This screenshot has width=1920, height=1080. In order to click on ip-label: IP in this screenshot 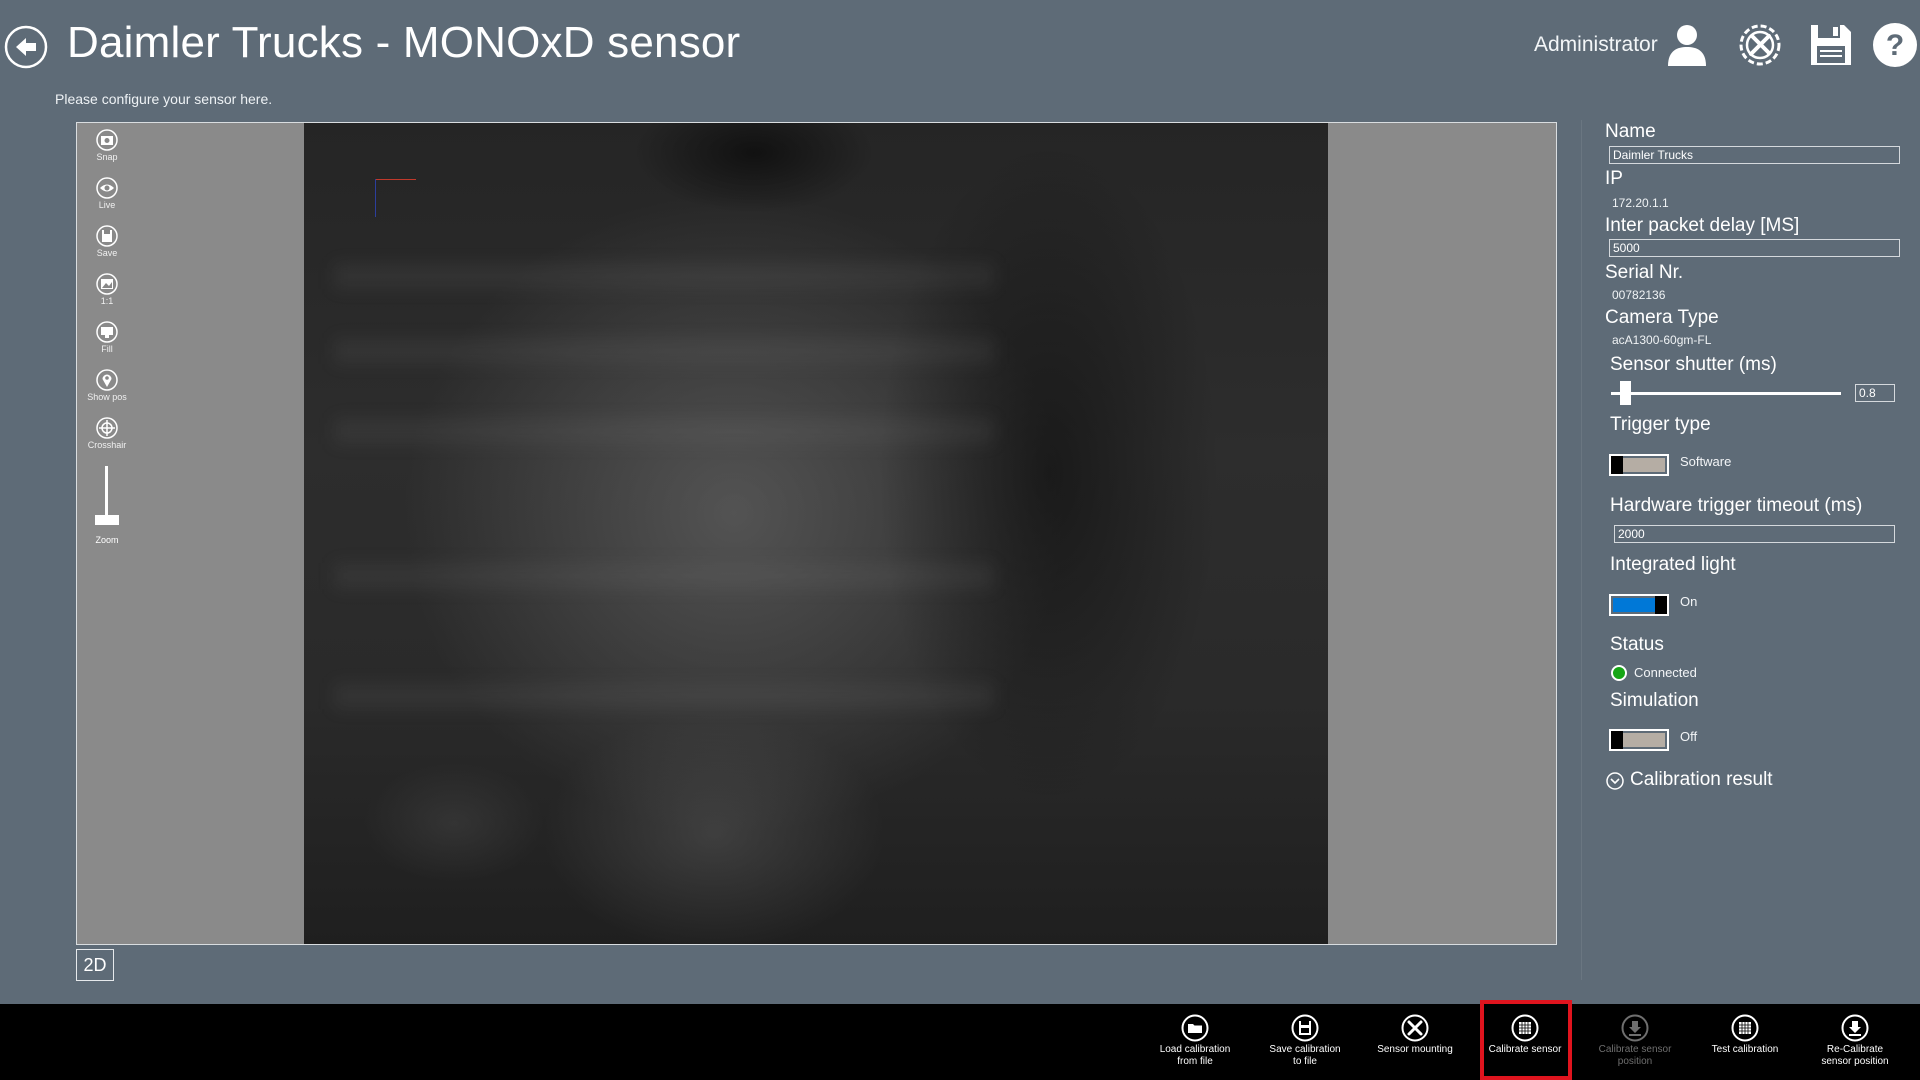, I will do `click(1614, 178)`.